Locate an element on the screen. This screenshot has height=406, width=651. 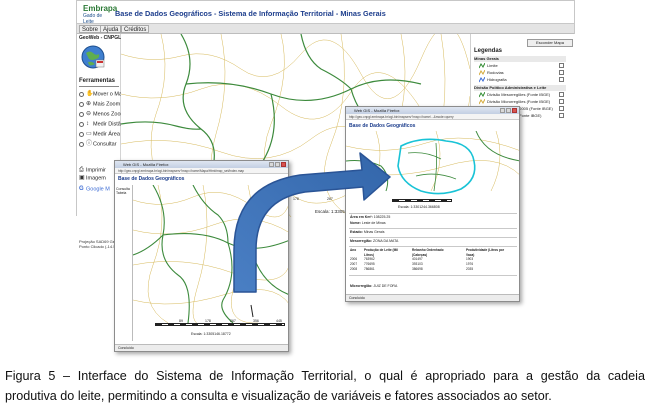
field-mesorregiao: Mesorregião: ZONA DA MATA is located at coordinates (374, 241).